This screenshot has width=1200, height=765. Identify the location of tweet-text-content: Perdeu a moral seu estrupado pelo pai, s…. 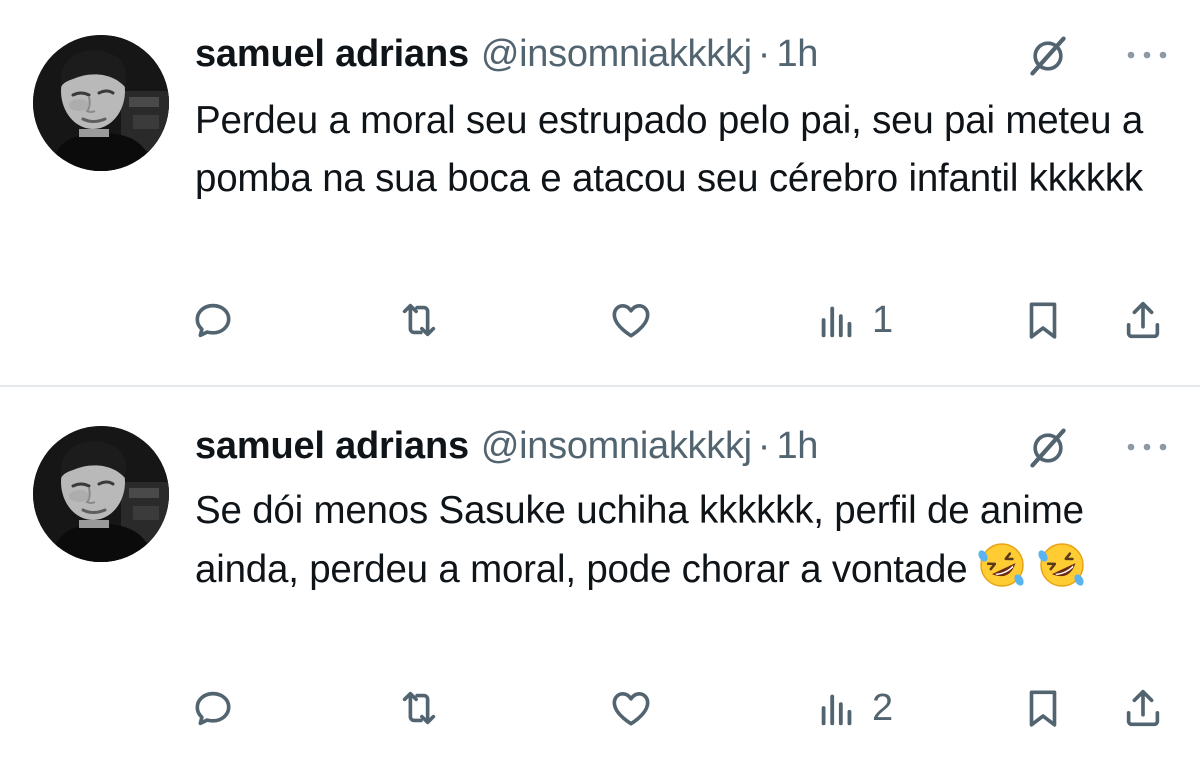
(669, 149).